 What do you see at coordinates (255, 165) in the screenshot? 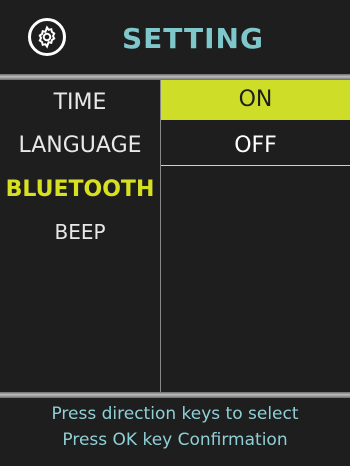
I see `option-underline` at bounding box center [255, 165].